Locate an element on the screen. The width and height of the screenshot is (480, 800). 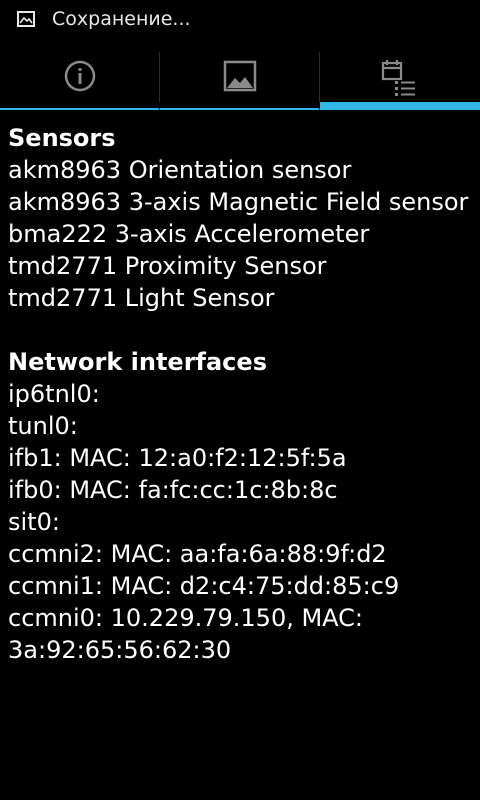
section-title: Sensors is located at coordinates (62, 138).